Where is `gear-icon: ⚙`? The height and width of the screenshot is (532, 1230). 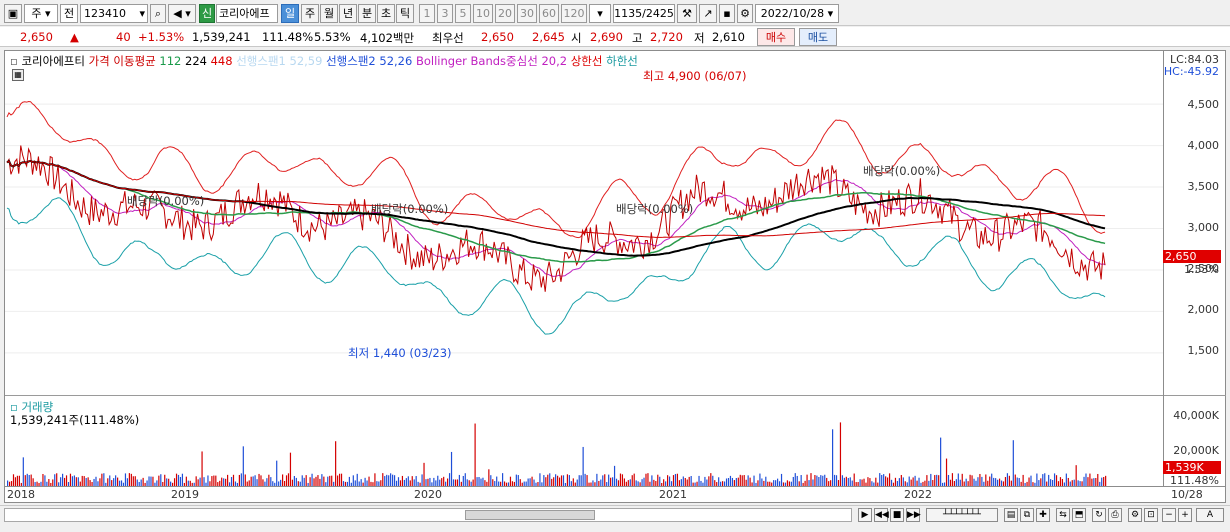 gear-icon: ⚙ is located at coordinates (745, 13).